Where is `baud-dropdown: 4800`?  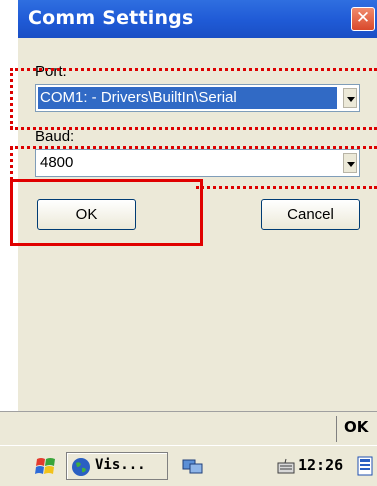
baud-dropdown: 4800 is located at coordinates (197, 163).